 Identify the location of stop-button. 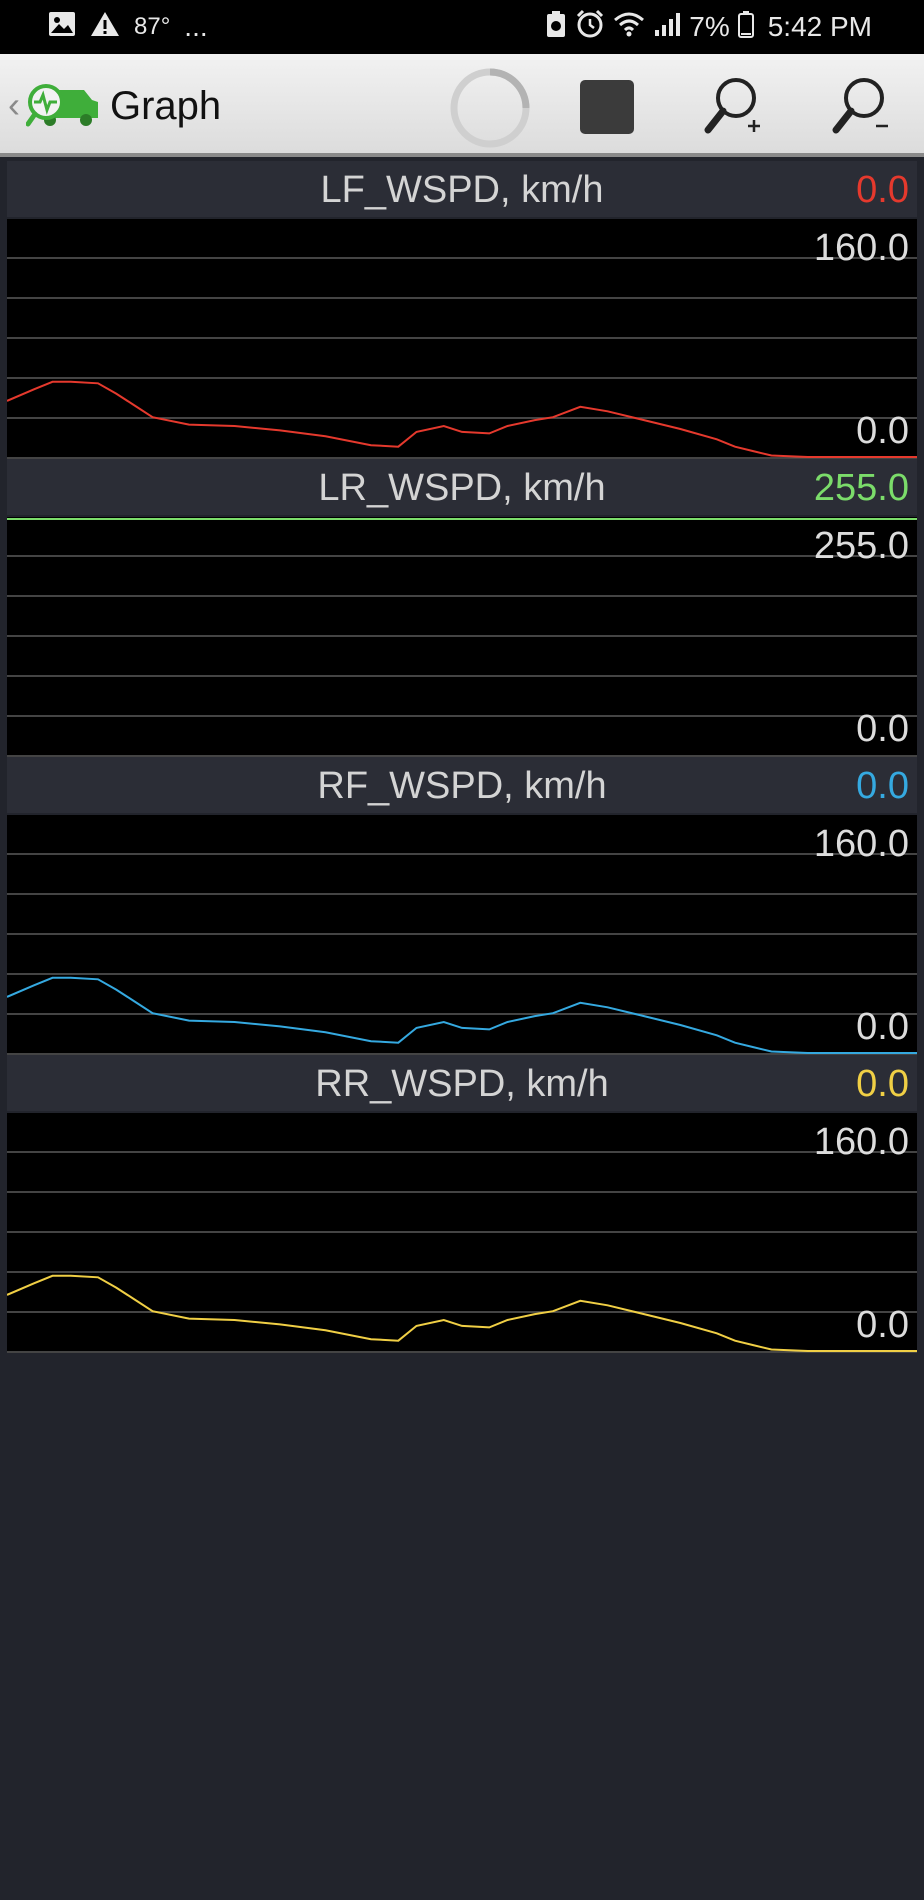
(607, 107).